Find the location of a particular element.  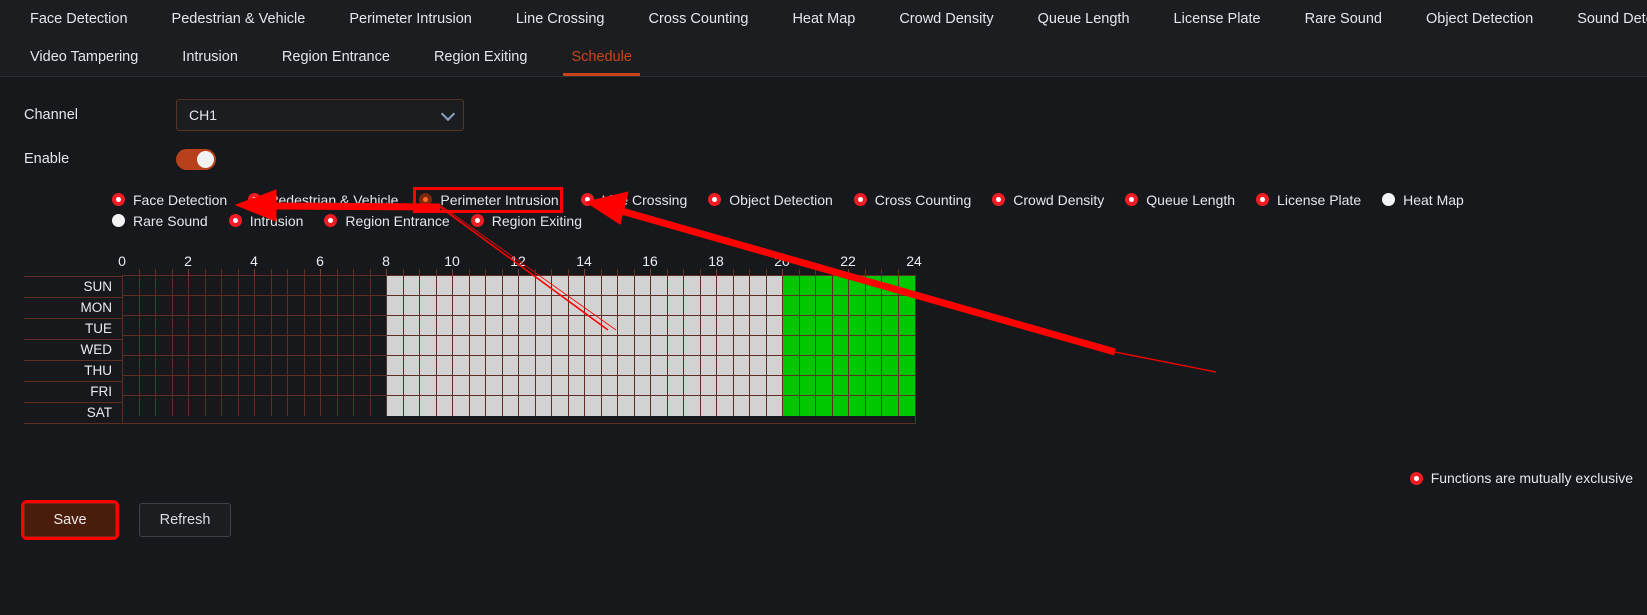

nav-item-crowd-density: Crowd Density is located at coordinates (946, 19).